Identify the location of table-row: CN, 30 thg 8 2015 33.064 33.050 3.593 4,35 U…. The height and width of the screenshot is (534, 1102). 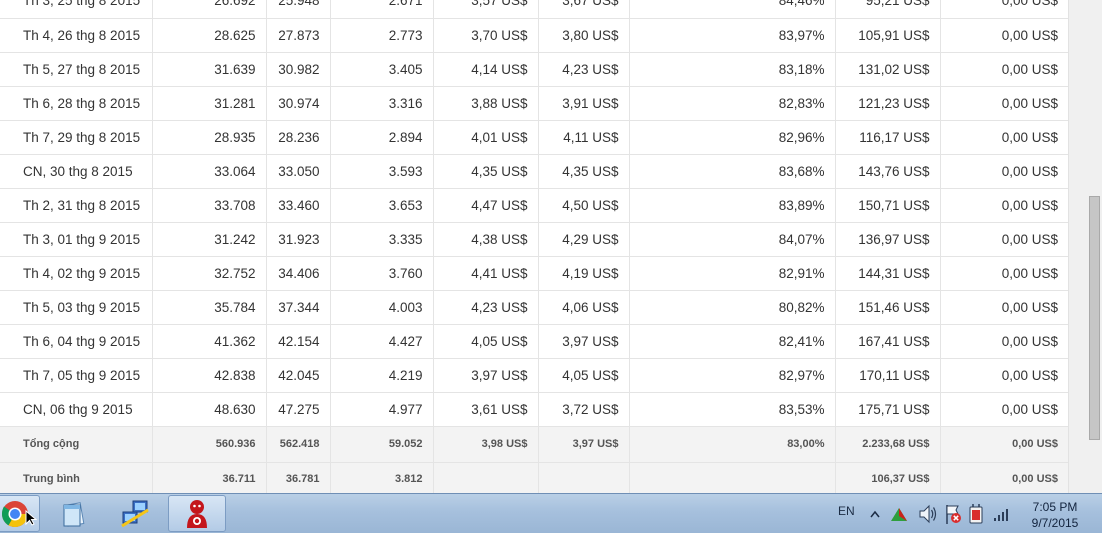
(534, 171).